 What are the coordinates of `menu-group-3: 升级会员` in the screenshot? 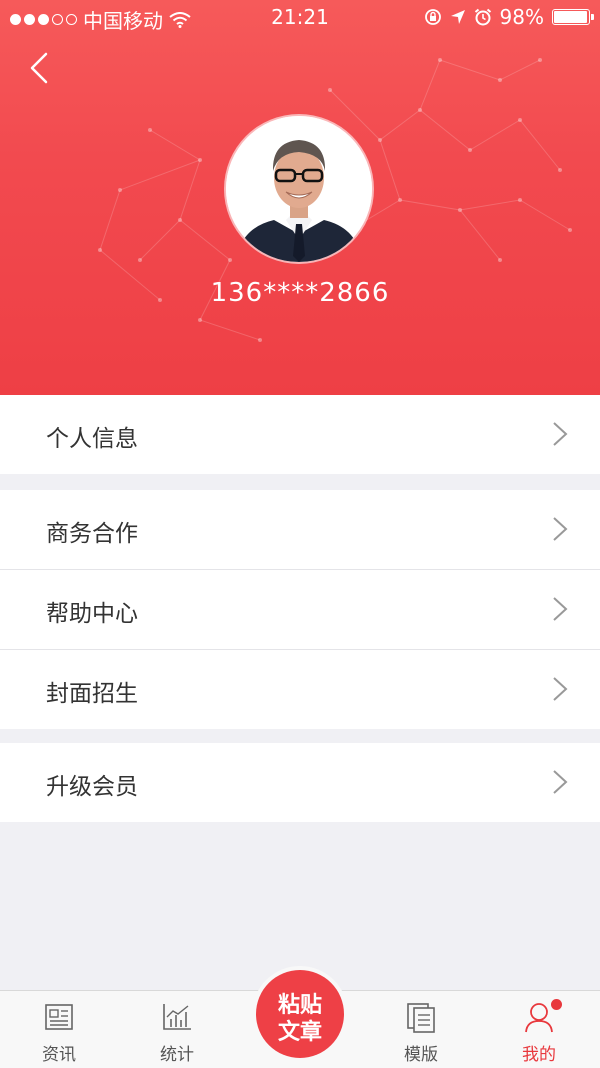 It's located at (300, 782).